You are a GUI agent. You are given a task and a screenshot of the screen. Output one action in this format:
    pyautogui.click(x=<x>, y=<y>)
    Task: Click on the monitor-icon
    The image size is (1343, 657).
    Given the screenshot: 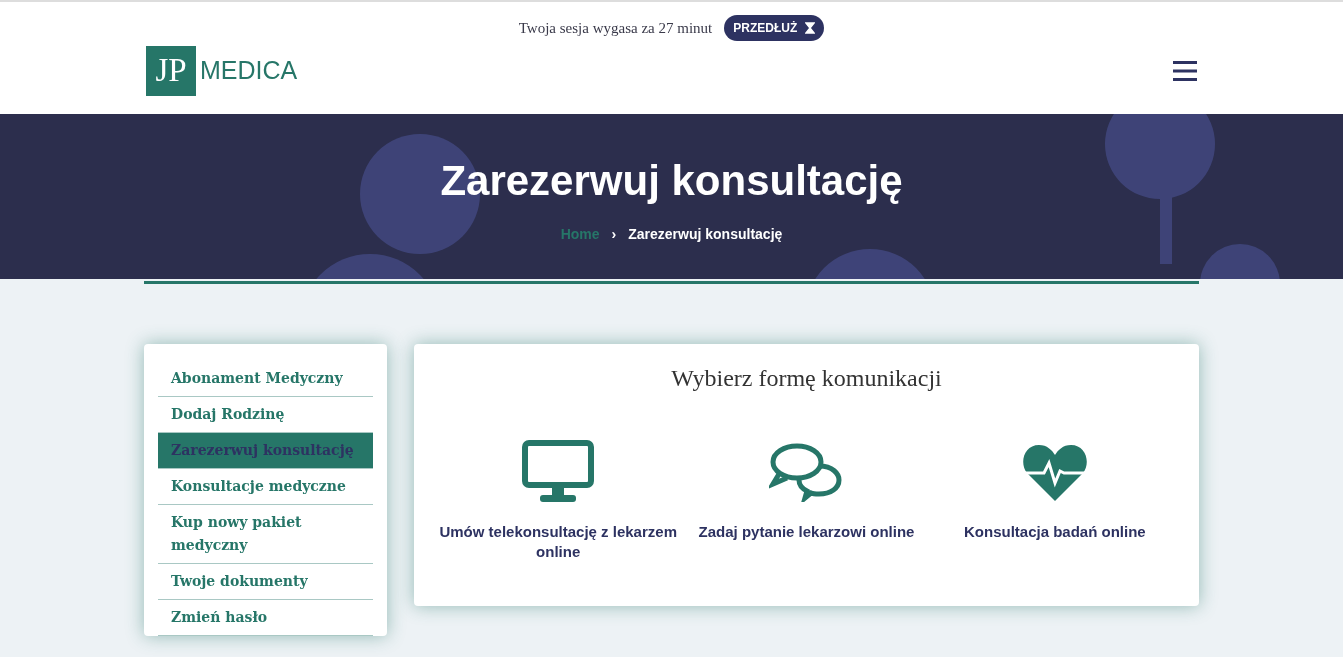 What is the action you would take?
    pyautogui.click(x=558, y=472)
    